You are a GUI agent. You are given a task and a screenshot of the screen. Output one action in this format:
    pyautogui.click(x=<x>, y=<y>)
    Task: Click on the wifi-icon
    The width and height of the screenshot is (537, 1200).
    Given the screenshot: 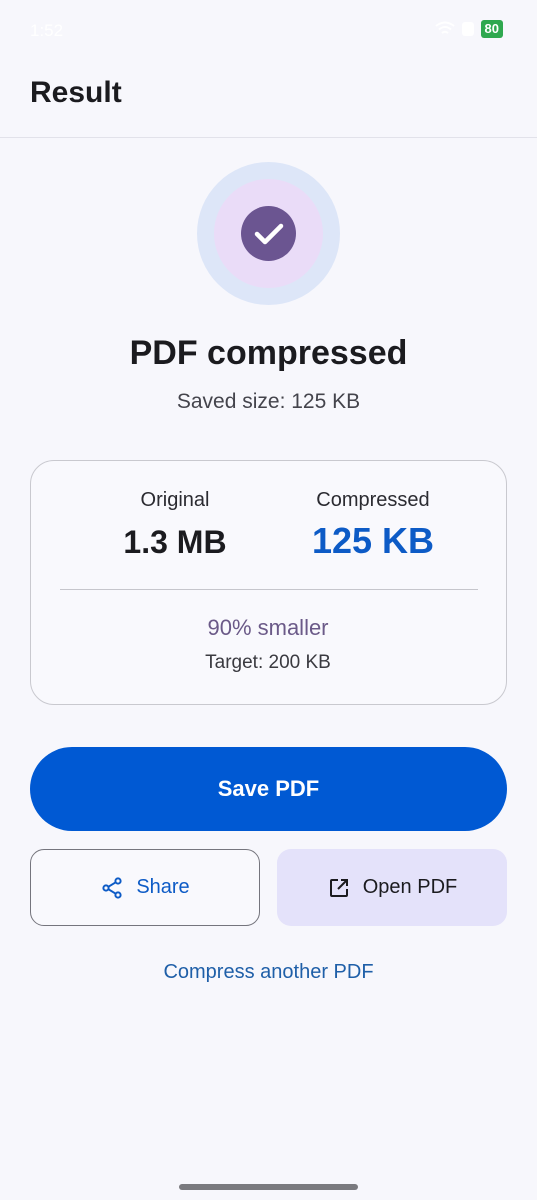 What is the action you would take?
    pyautogui.click(x=444, y=27)
    